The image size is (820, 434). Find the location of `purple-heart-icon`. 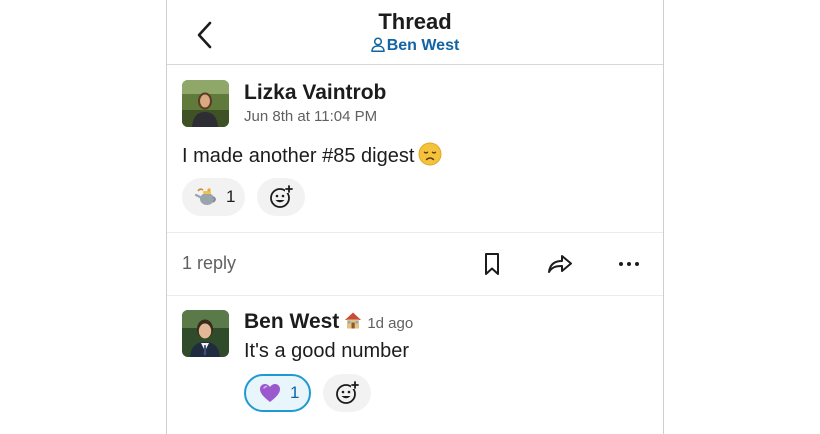

purple-heart-icon is located at coordinates (270, 393).